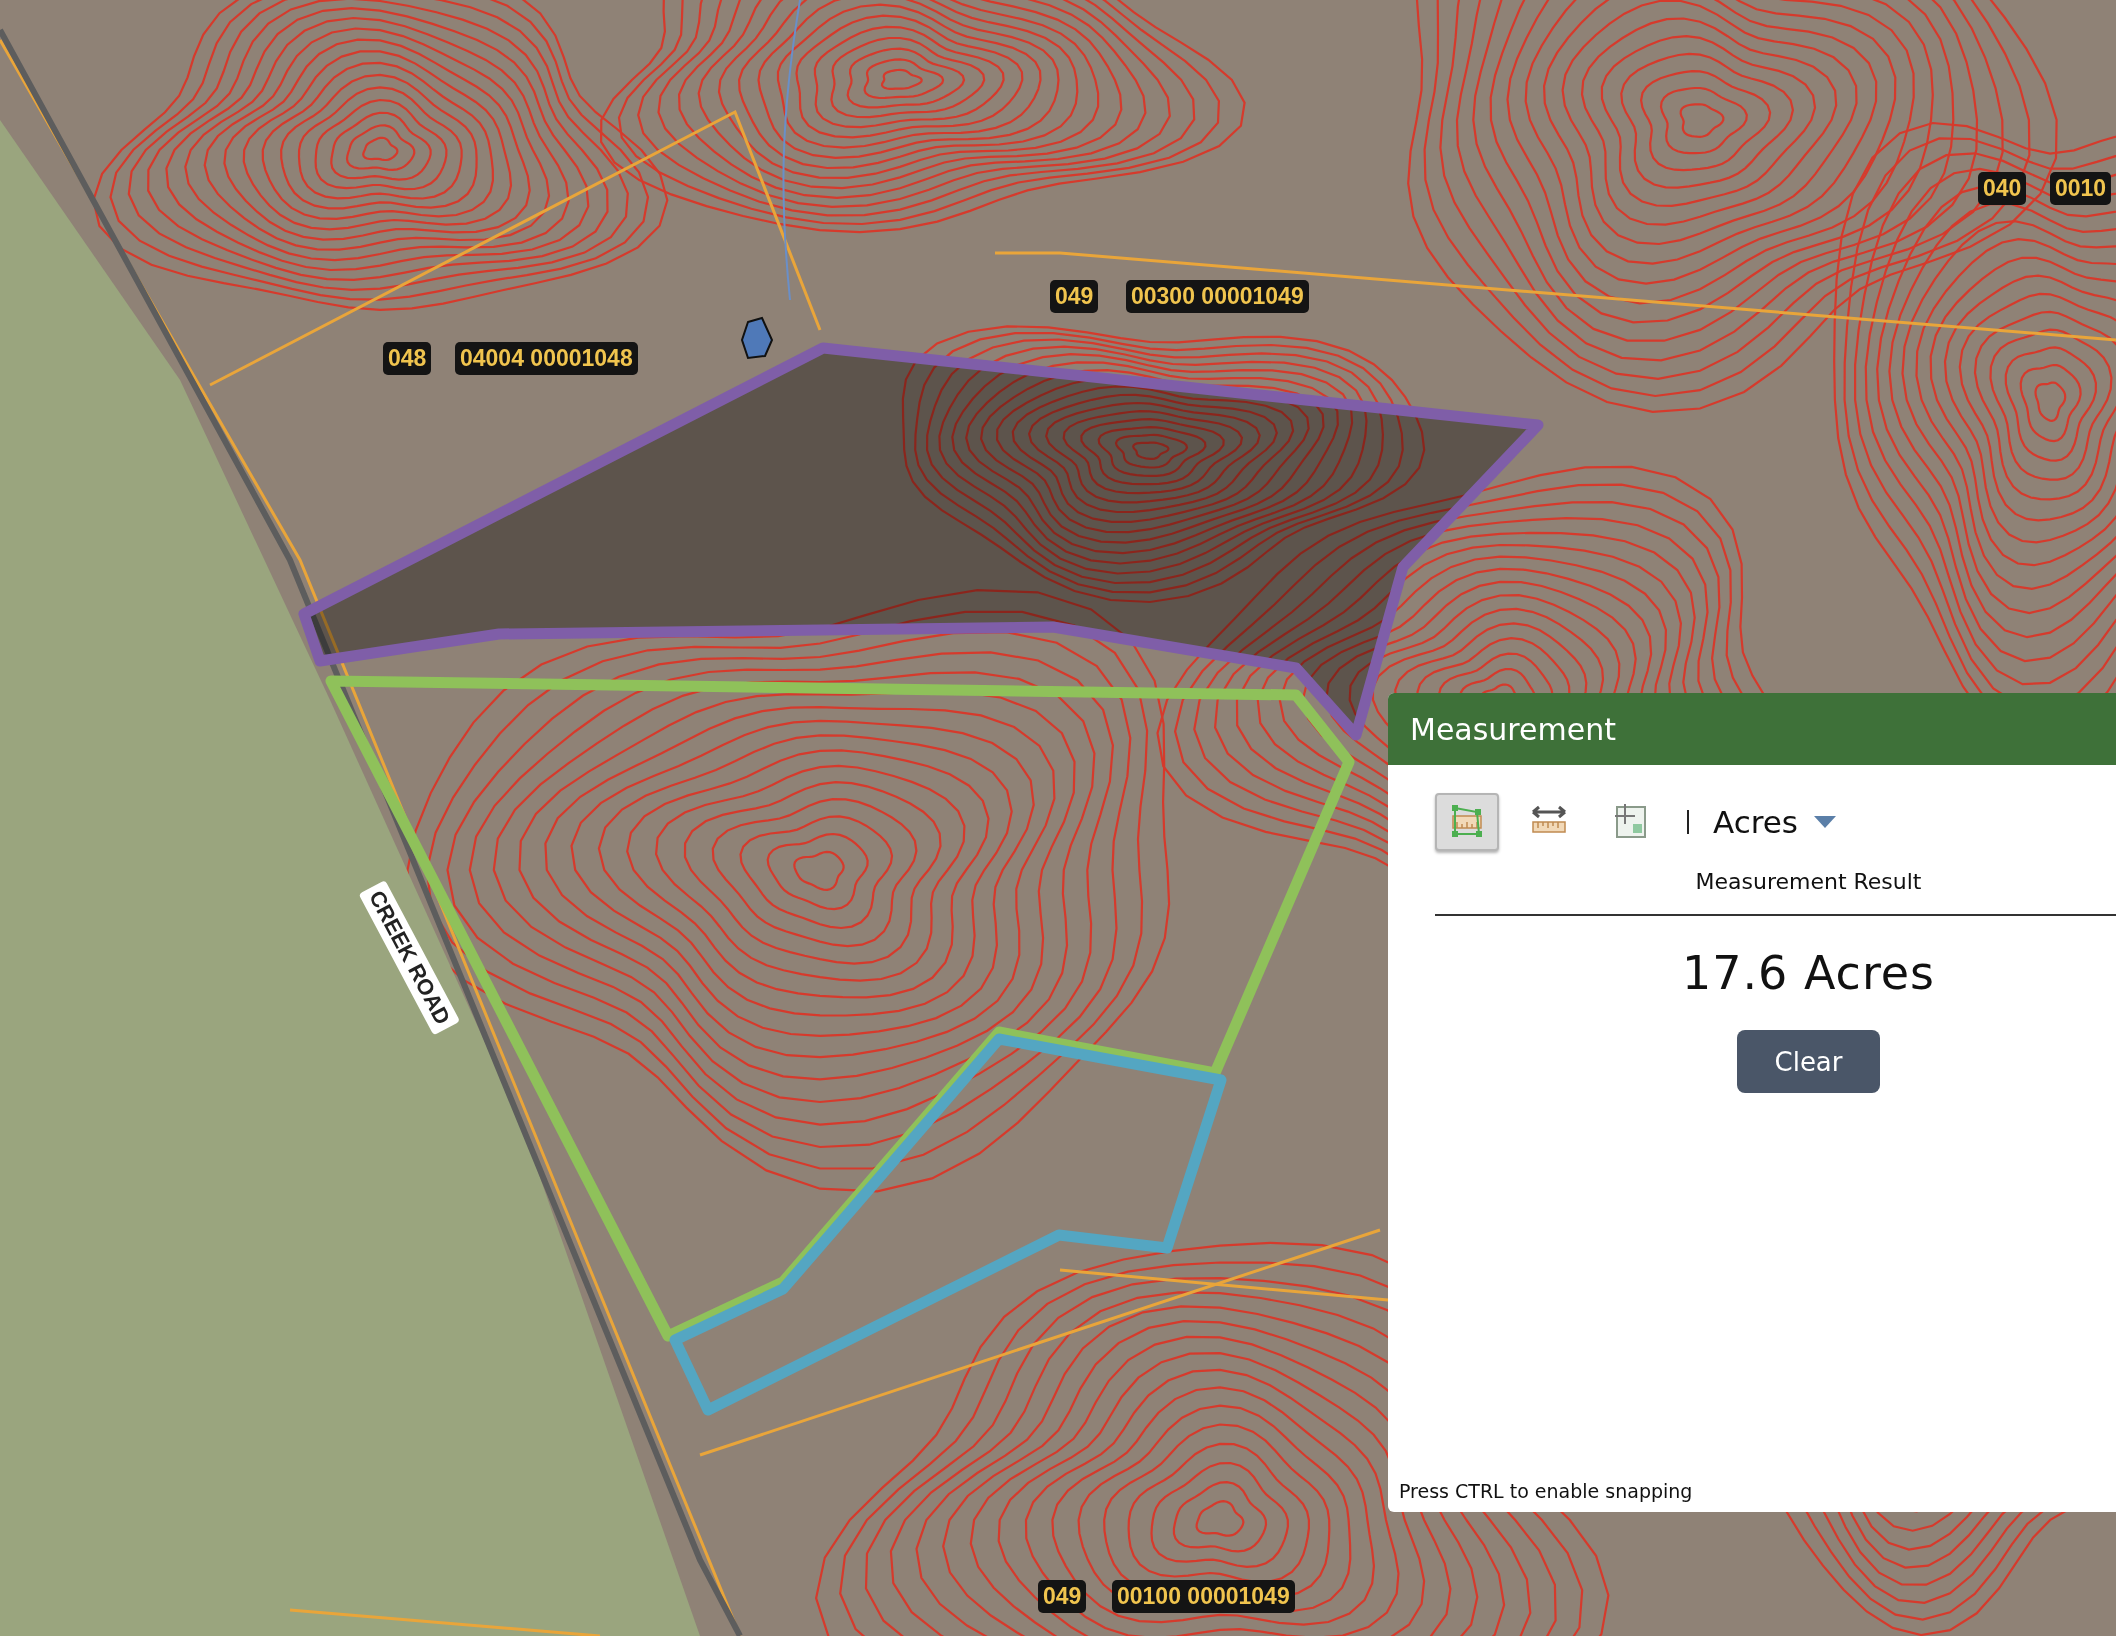  Describe the element at coordinates (1808, 972) in the screenshot. I see `measurement-result: 17.6 Acres` at that location.